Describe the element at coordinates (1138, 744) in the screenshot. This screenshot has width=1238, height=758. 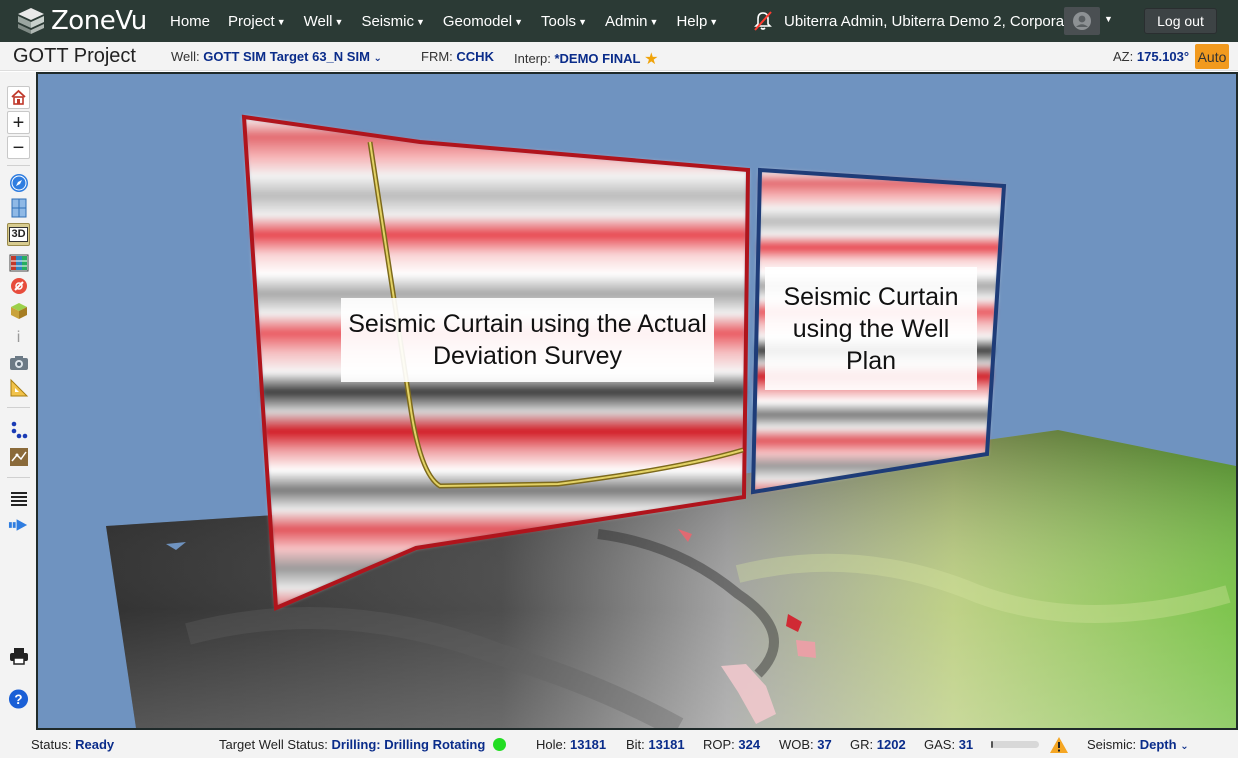
I see `seismic-domain-selector: Seismic: Depth ⌄` at that location.